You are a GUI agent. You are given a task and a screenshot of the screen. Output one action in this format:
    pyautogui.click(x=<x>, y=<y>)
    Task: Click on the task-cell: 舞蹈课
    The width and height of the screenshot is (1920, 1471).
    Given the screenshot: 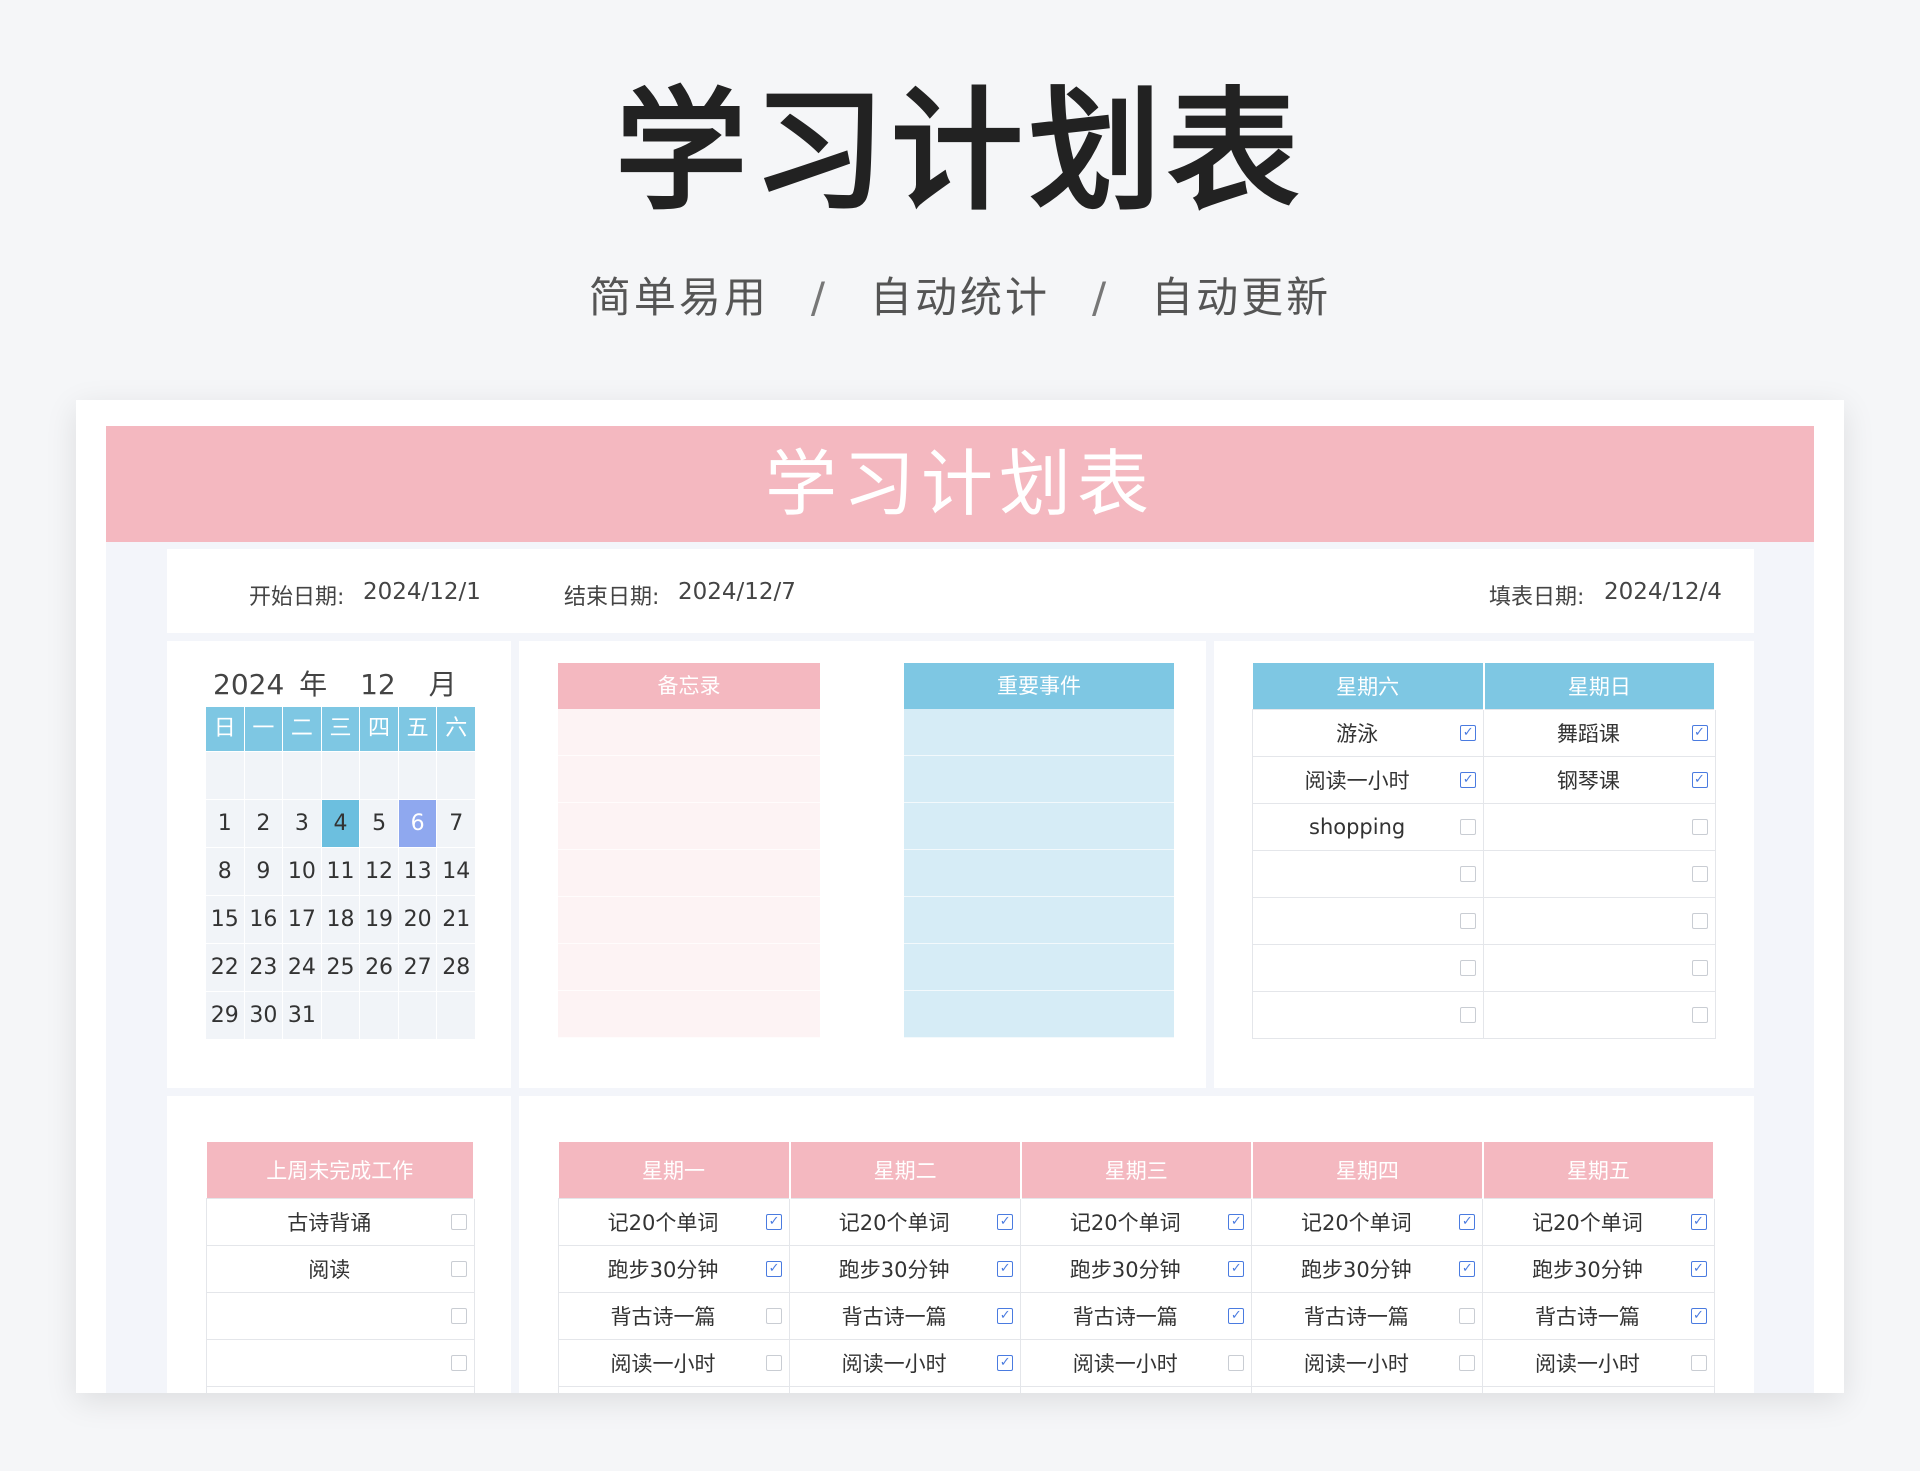 What is the action you would take?
    pyautogui.click(x=1599, y=732)
    